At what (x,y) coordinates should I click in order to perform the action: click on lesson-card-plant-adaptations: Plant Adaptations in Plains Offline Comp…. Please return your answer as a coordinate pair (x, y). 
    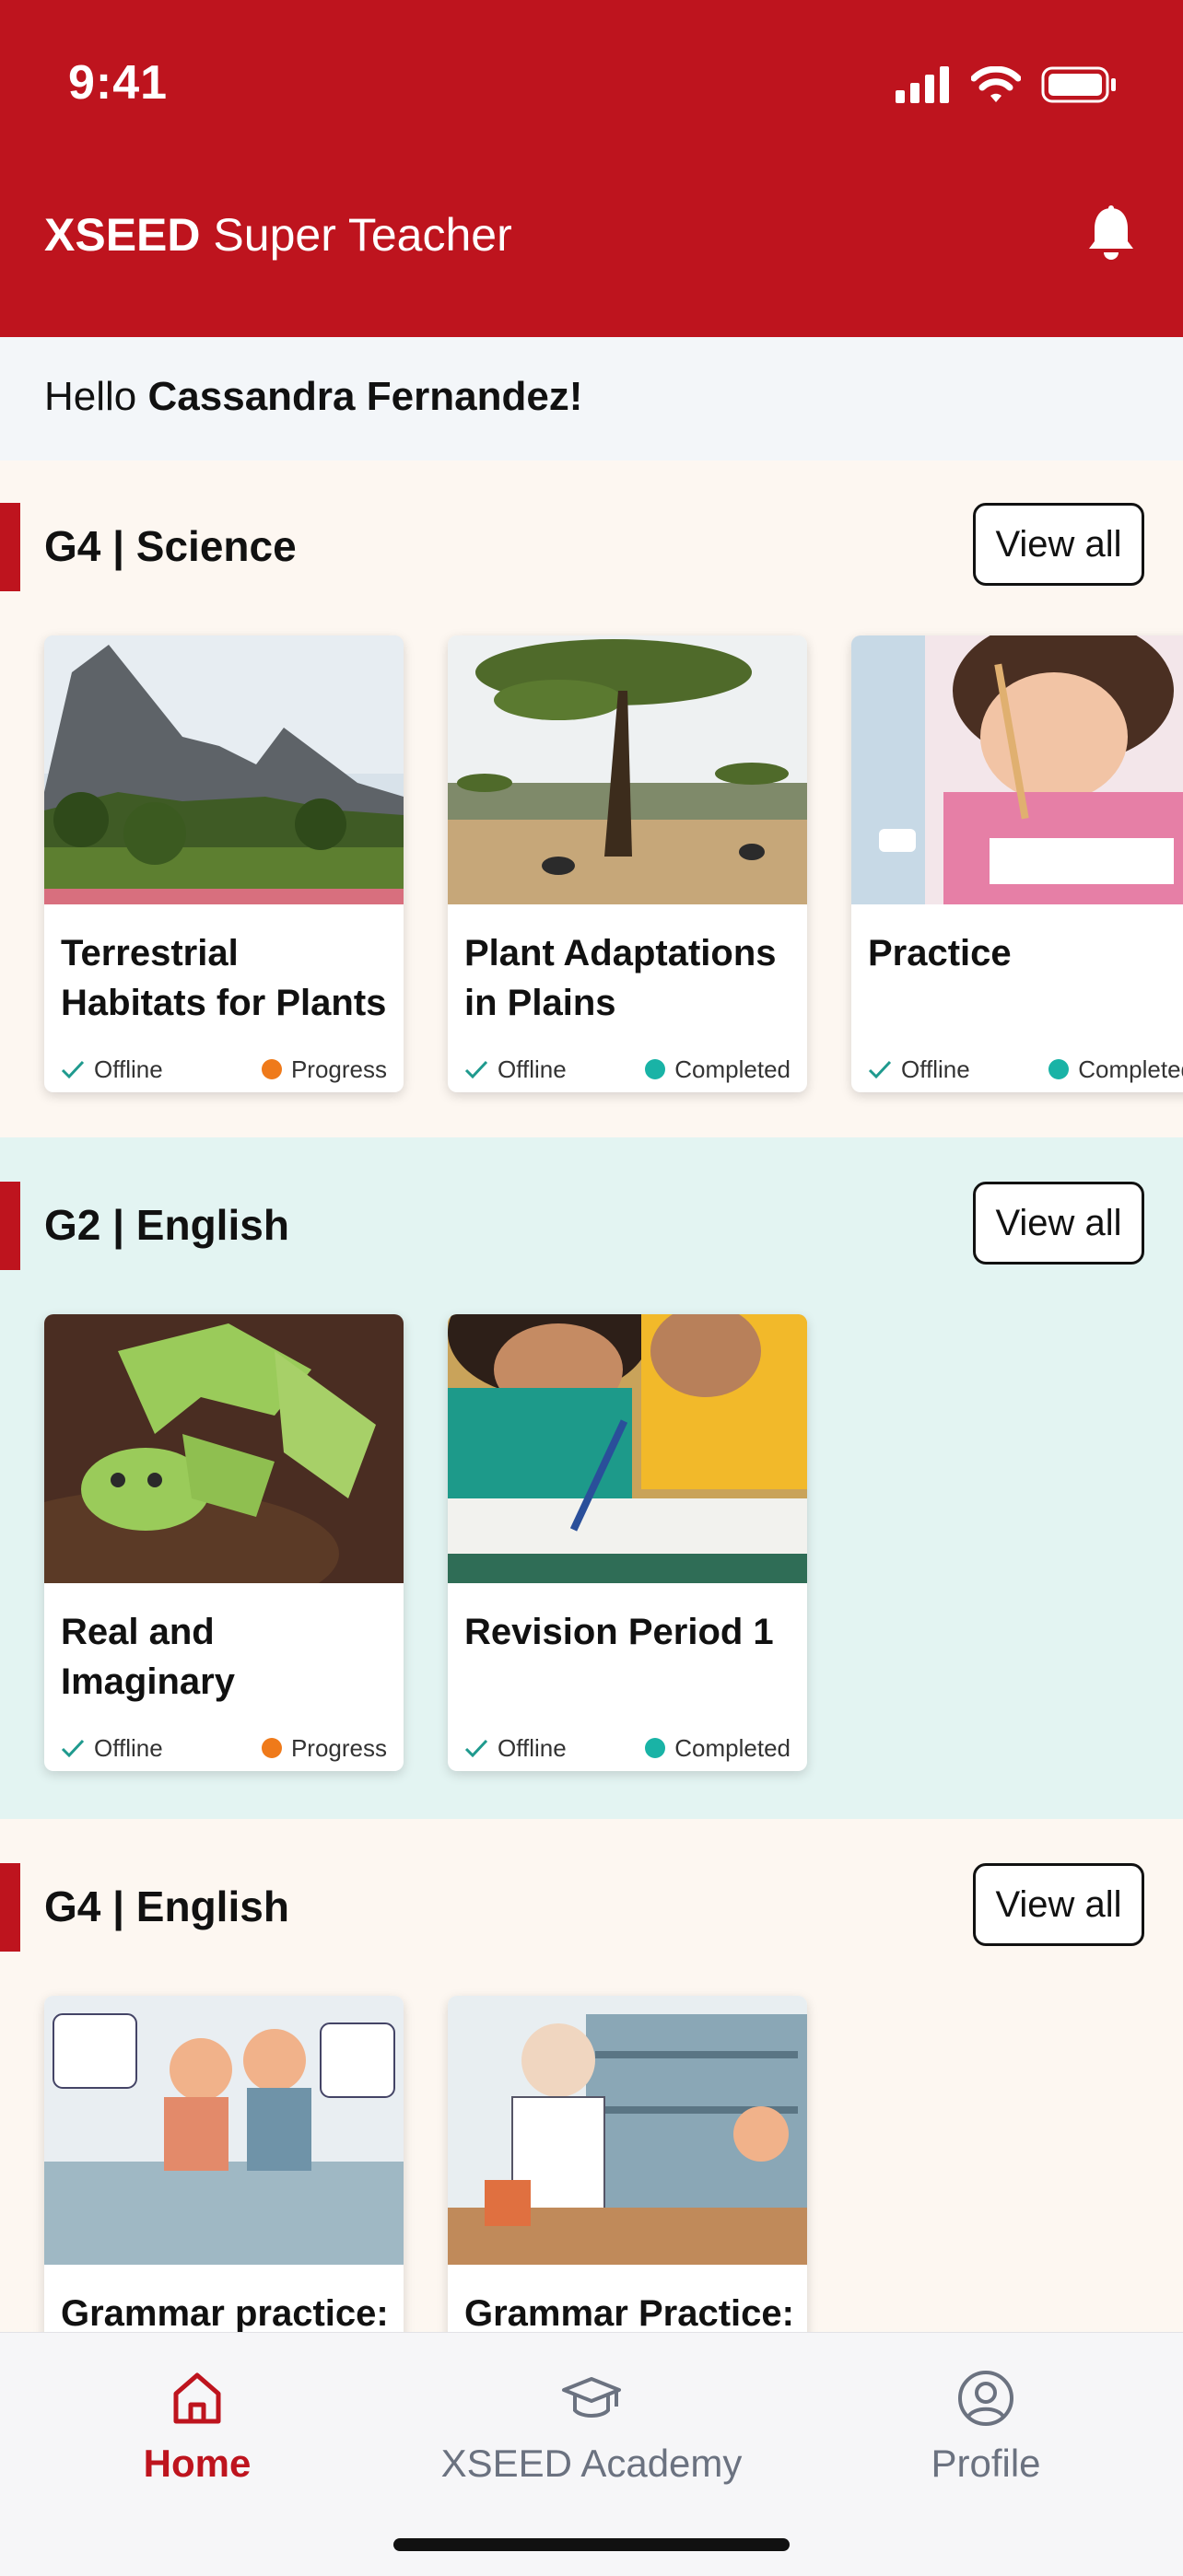
    Looking at the image, I should click on (628, 863).